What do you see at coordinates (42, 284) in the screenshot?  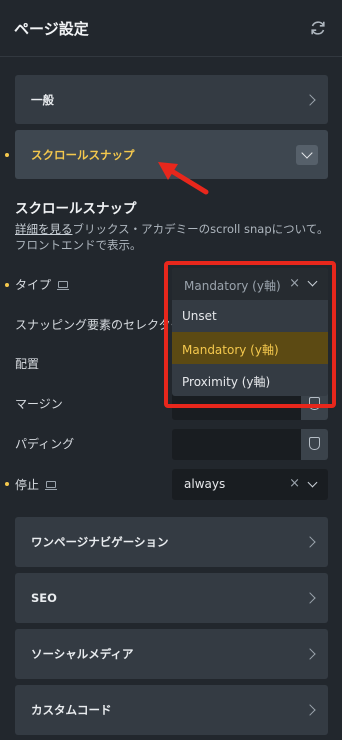 I see `type-label: タイプ` at bounding box center [42, 284].